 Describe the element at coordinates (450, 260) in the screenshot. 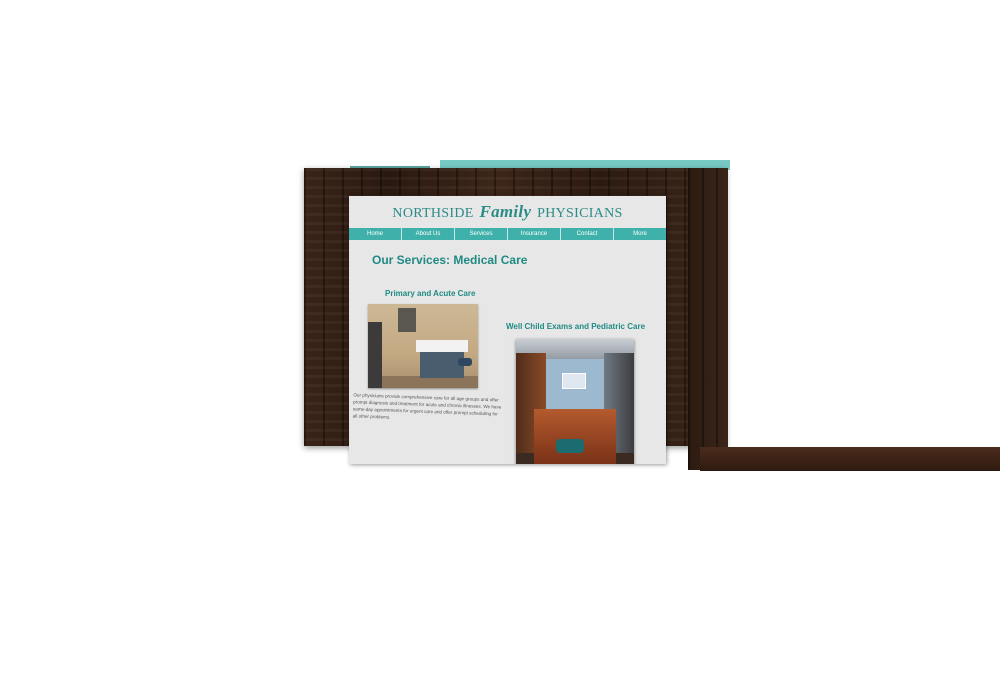

I see `page-title: Our Services: Medical Care` at that location.